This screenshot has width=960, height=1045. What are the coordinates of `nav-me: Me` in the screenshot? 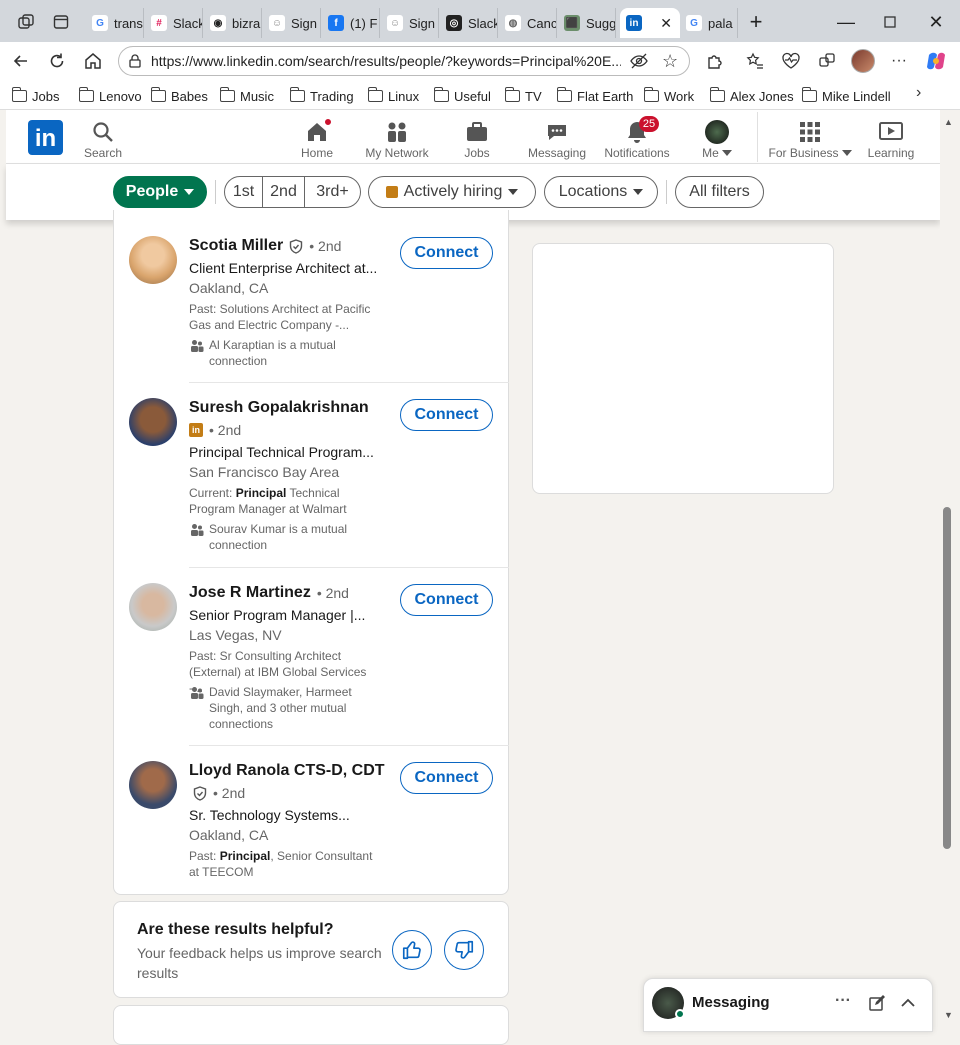 It's located at (717, 137).